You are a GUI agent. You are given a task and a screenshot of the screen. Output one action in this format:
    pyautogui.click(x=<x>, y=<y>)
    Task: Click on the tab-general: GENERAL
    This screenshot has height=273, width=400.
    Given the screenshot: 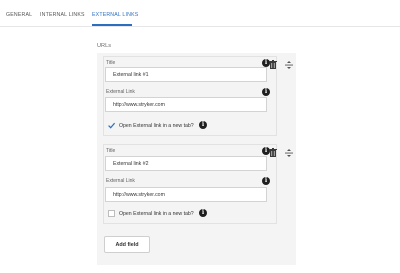 What is the action you would take?
    pyautogui.click(x=19, y=15)
    